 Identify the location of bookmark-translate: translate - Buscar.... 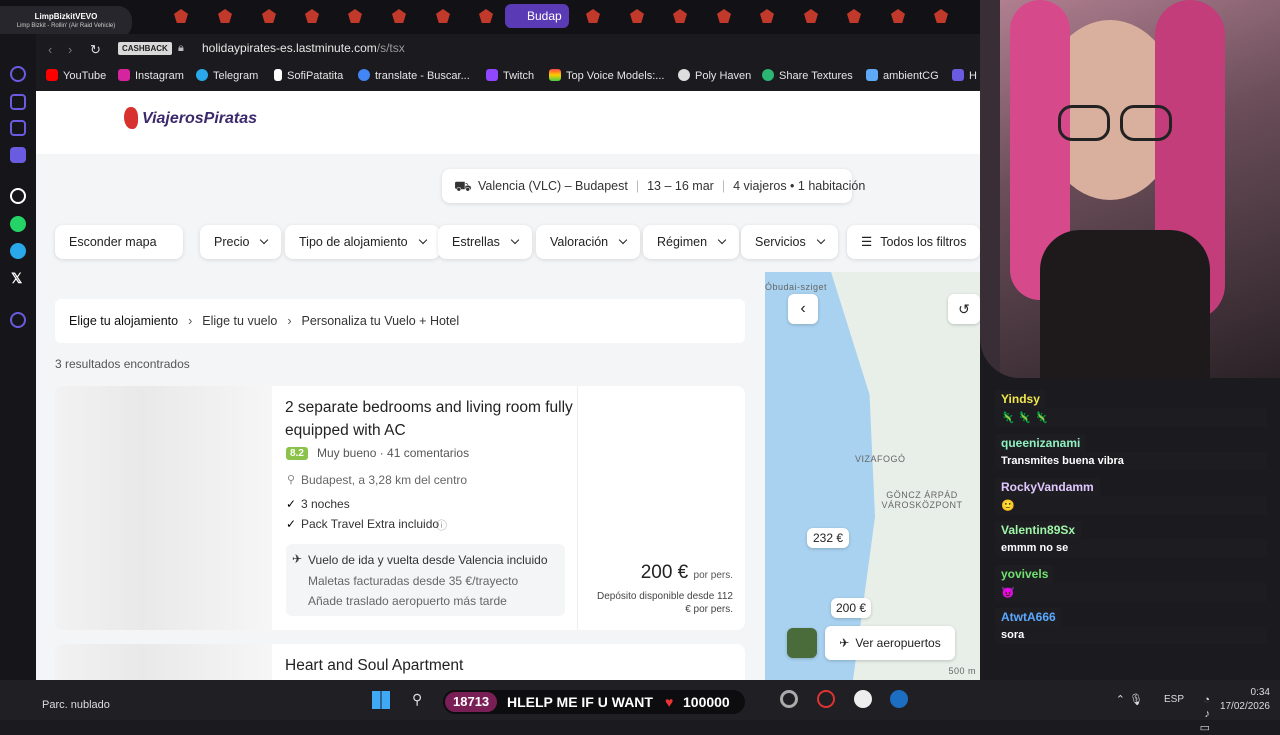
(414, 75).